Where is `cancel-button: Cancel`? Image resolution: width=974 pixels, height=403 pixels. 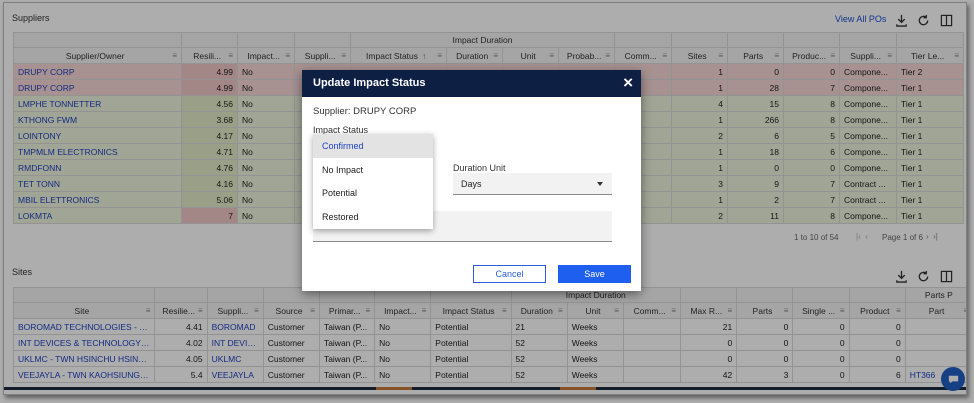
cancel-button: Cancel is located at coordinates (509, 274).